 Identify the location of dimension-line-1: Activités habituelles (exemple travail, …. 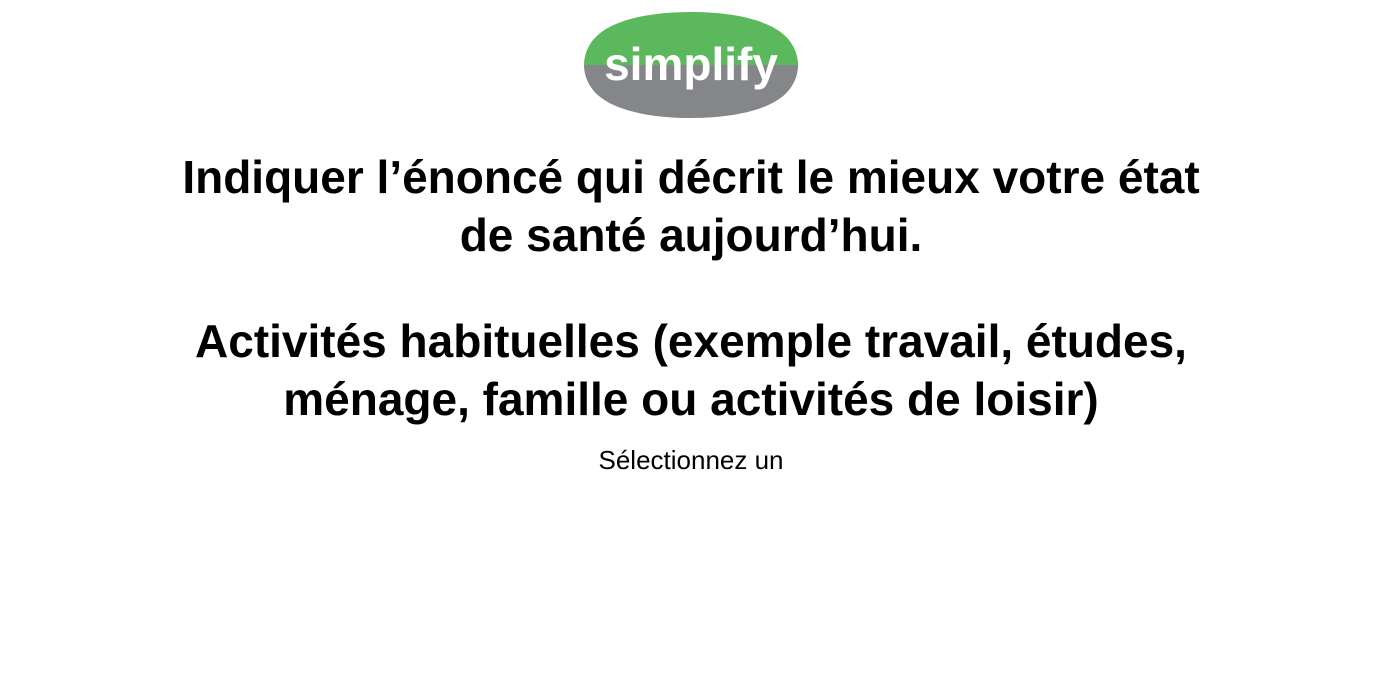
(691, 341).